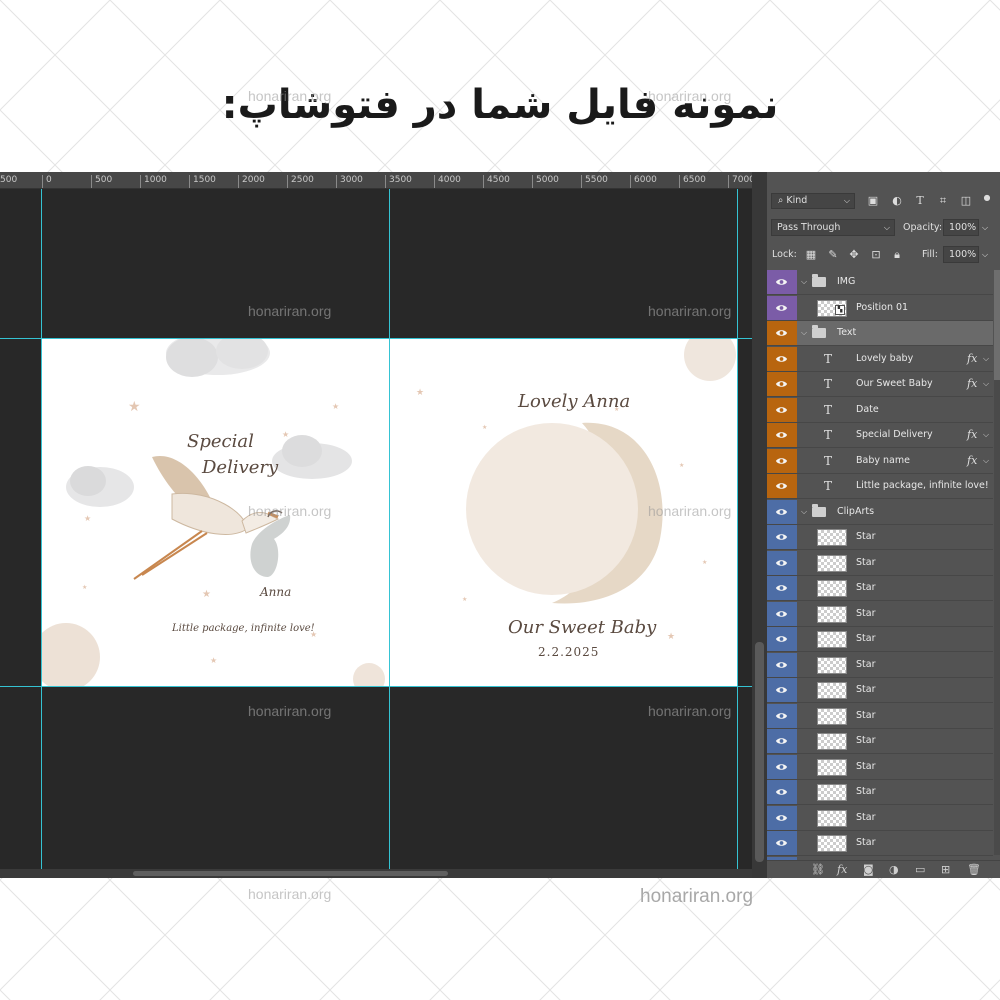 The image size is (1000, 1000). Describe the element at coordinates (961, 254) in the screenshot. I see `fill-input: 100%` at that location.